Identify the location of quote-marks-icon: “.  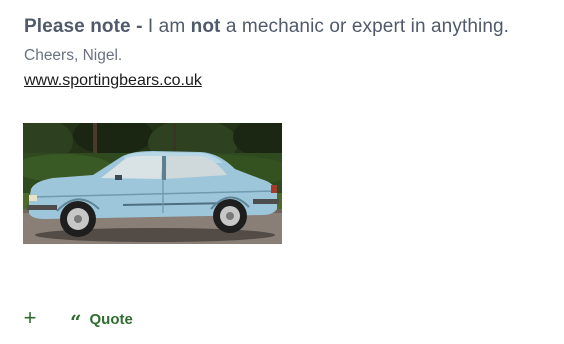
(76, 322).